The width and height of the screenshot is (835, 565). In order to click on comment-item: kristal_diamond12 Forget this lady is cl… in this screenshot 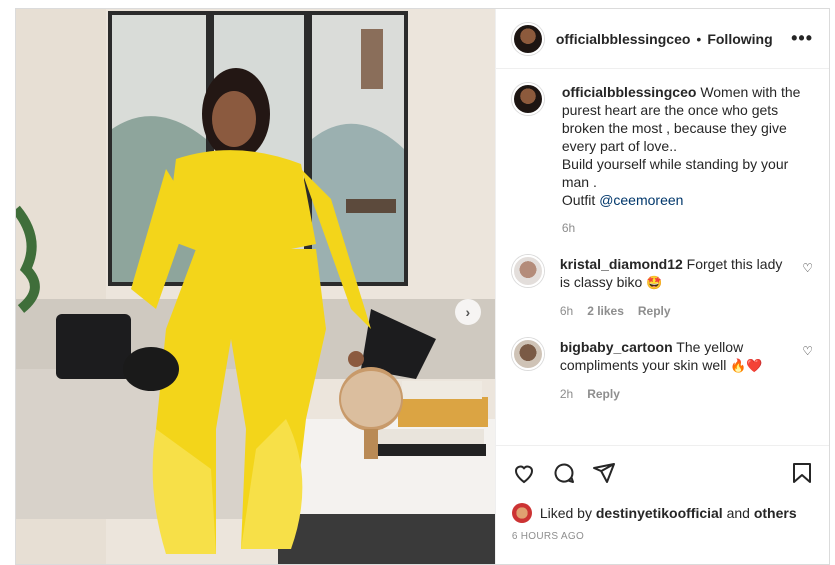, I will do `click(662, 287)`.